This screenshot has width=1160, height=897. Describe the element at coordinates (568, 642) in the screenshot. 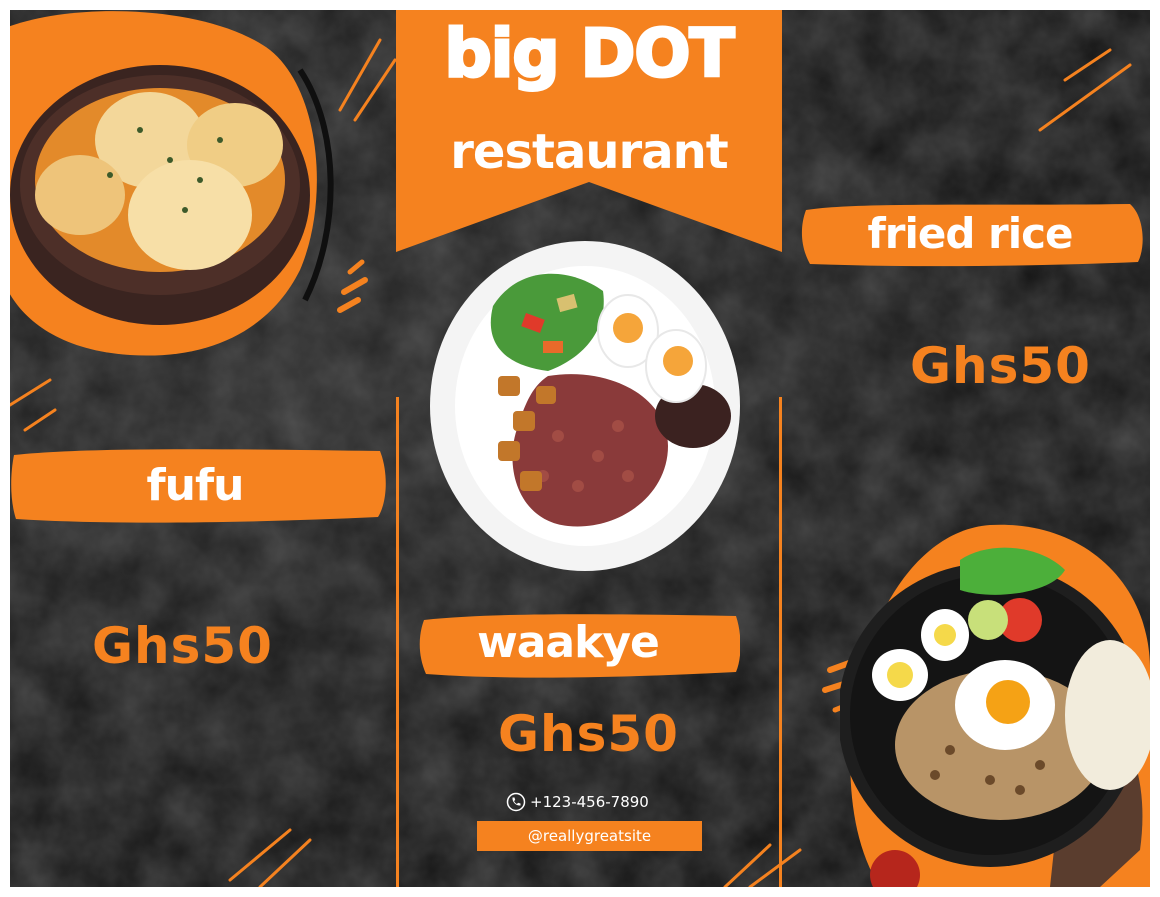

I see `waakye-label: waakye` at that location.